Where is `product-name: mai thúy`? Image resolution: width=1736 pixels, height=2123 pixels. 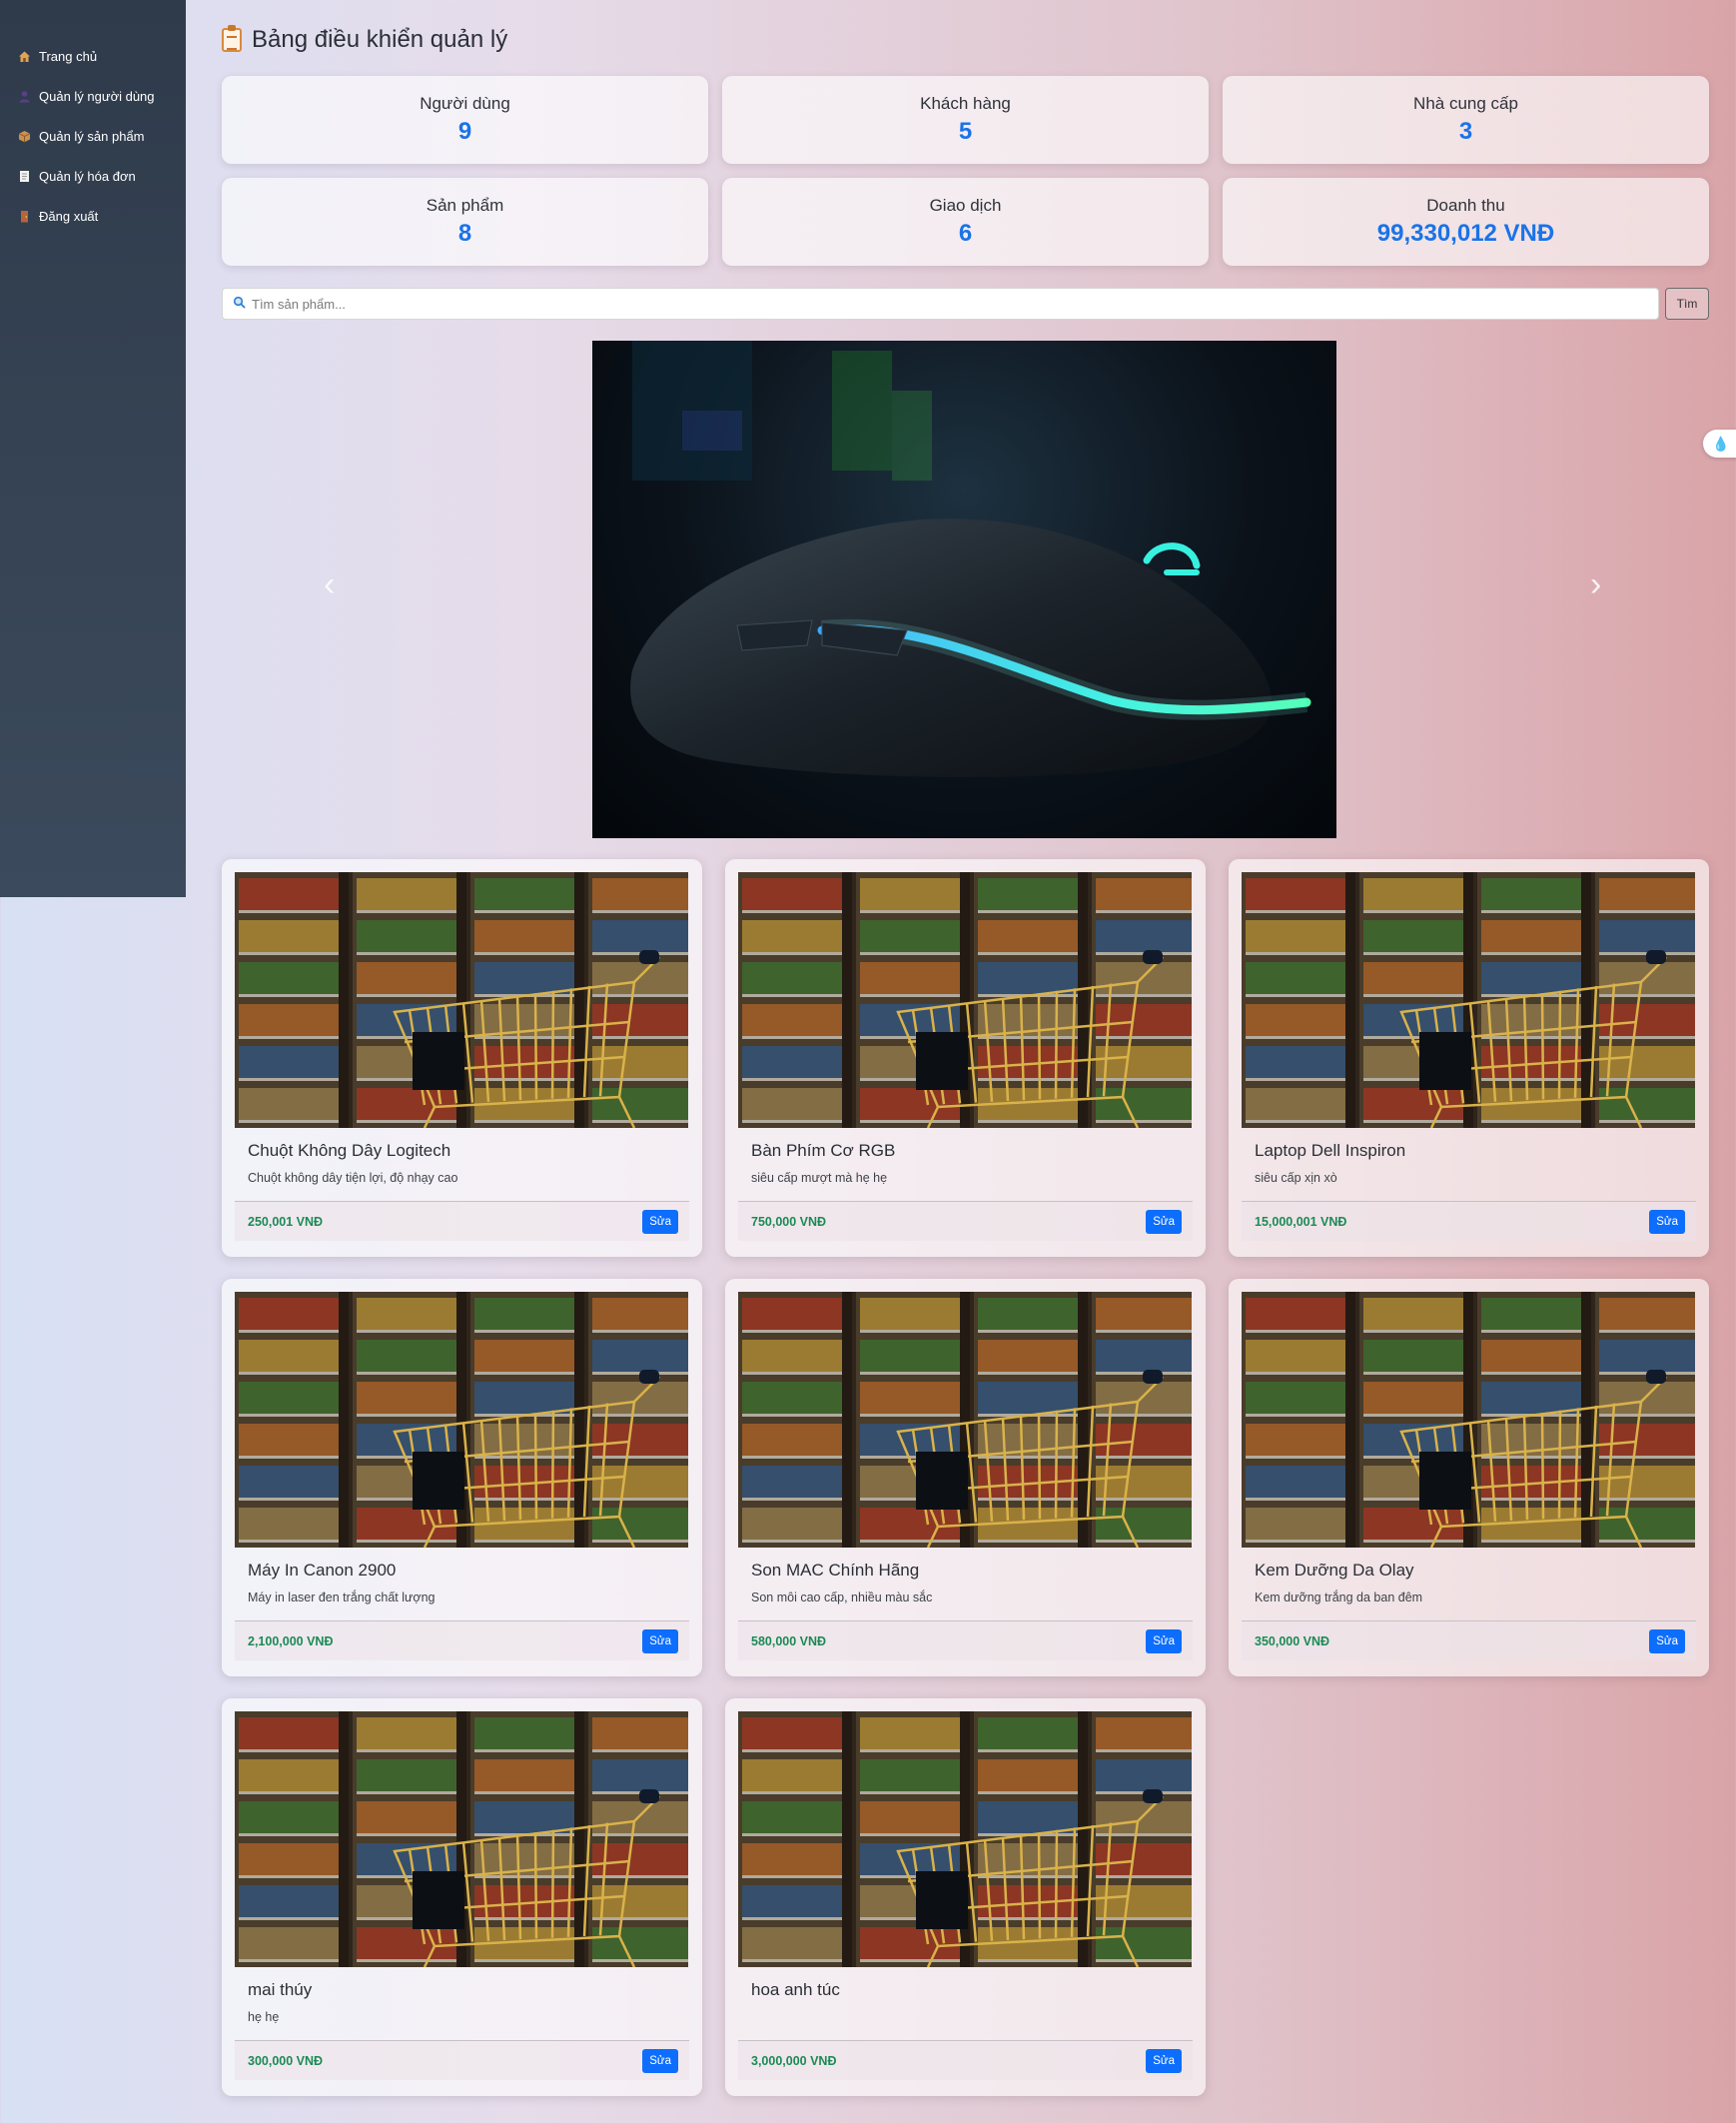
product-name: mai thúy is located at coordinates (280, 1989).